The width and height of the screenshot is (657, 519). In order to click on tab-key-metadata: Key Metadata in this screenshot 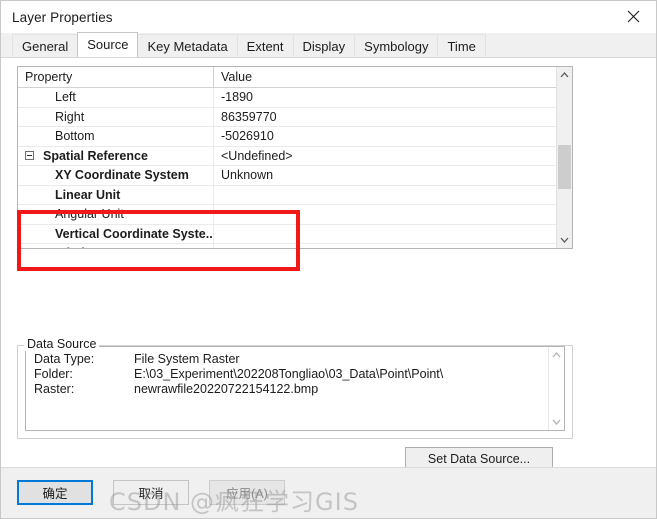, I will do `click(187, 45)`.